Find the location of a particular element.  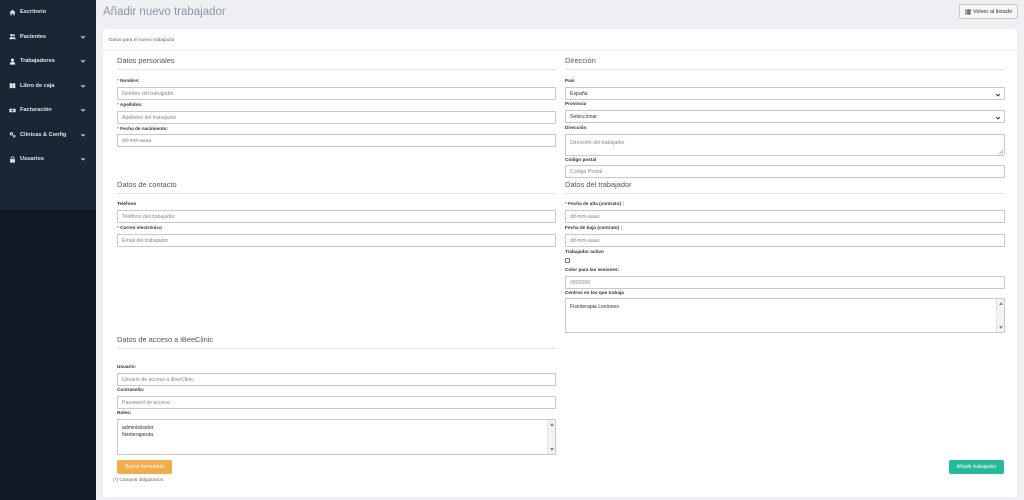

nombre-input: Nombre del trabajador is located at coordinates (336, 93).